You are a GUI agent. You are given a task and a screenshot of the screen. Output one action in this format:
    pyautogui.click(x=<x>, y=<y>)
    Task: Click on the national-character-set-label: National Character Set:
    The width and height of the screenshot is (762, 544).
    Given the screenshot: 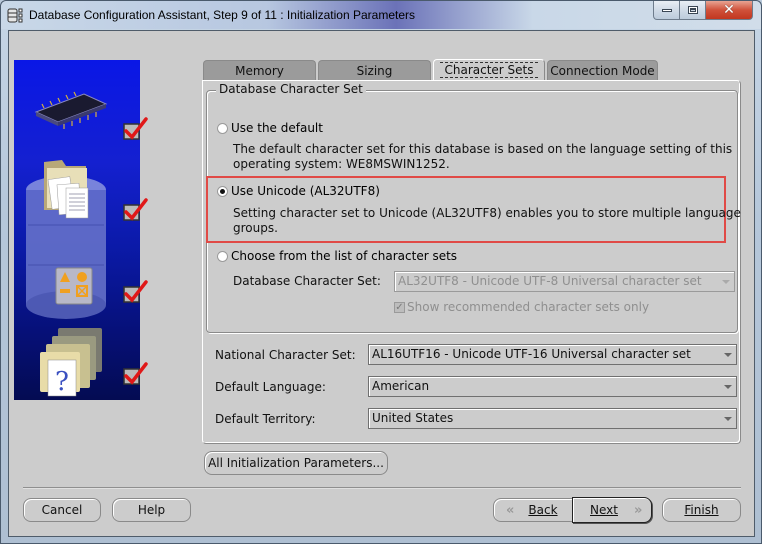 What is the action you would take?
    pyautogui.click(x=285, y=355)
    